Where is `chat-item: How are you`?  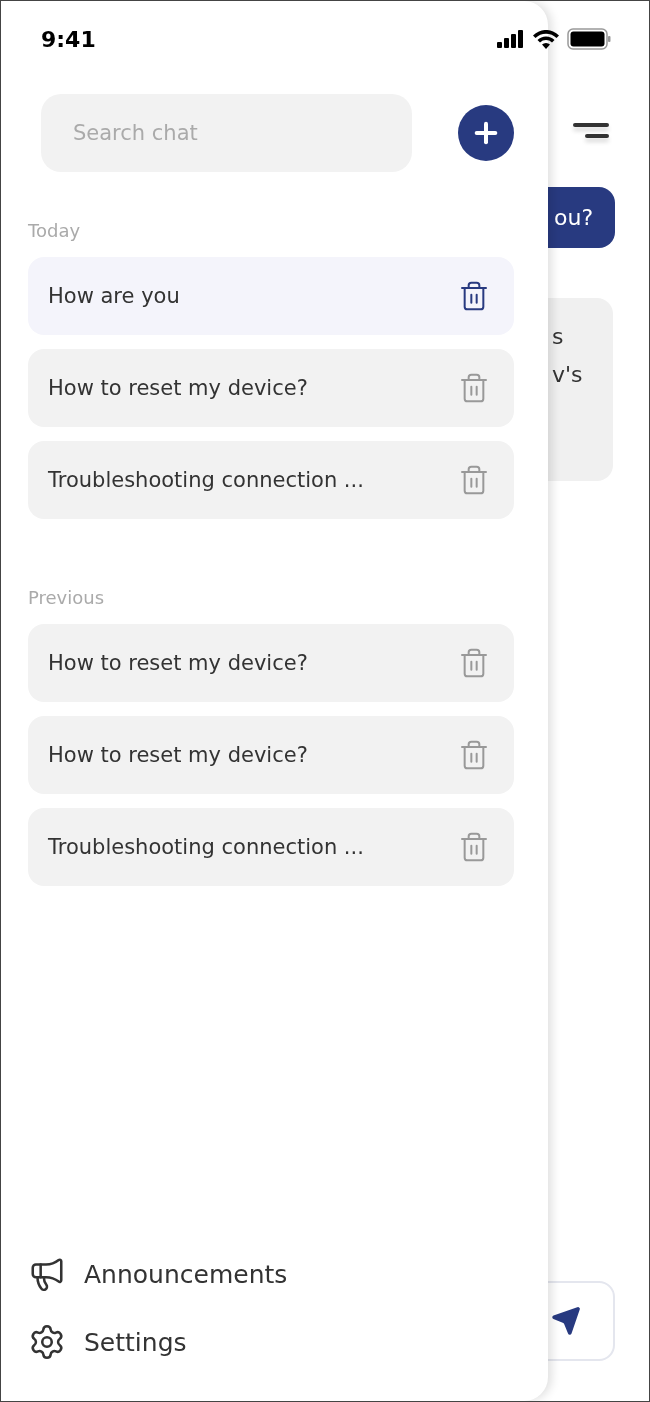
chat-item: How are you is located at coordinates (271, 296).